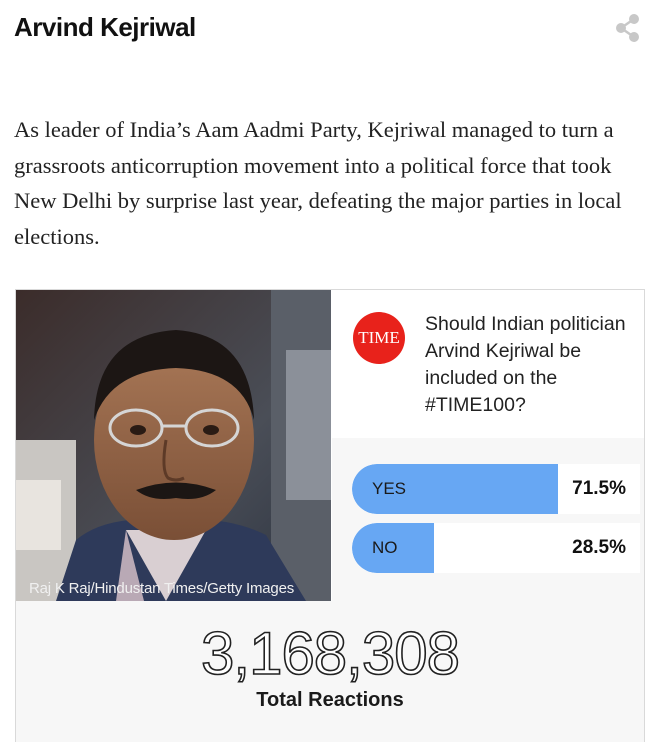 The height and width of the screenshot is (742, 650). What do you see at coordinates (496, 489) in the screenshot?
I see `poll-option-yes: YES 71.5%` at bounding box center [496, 489].